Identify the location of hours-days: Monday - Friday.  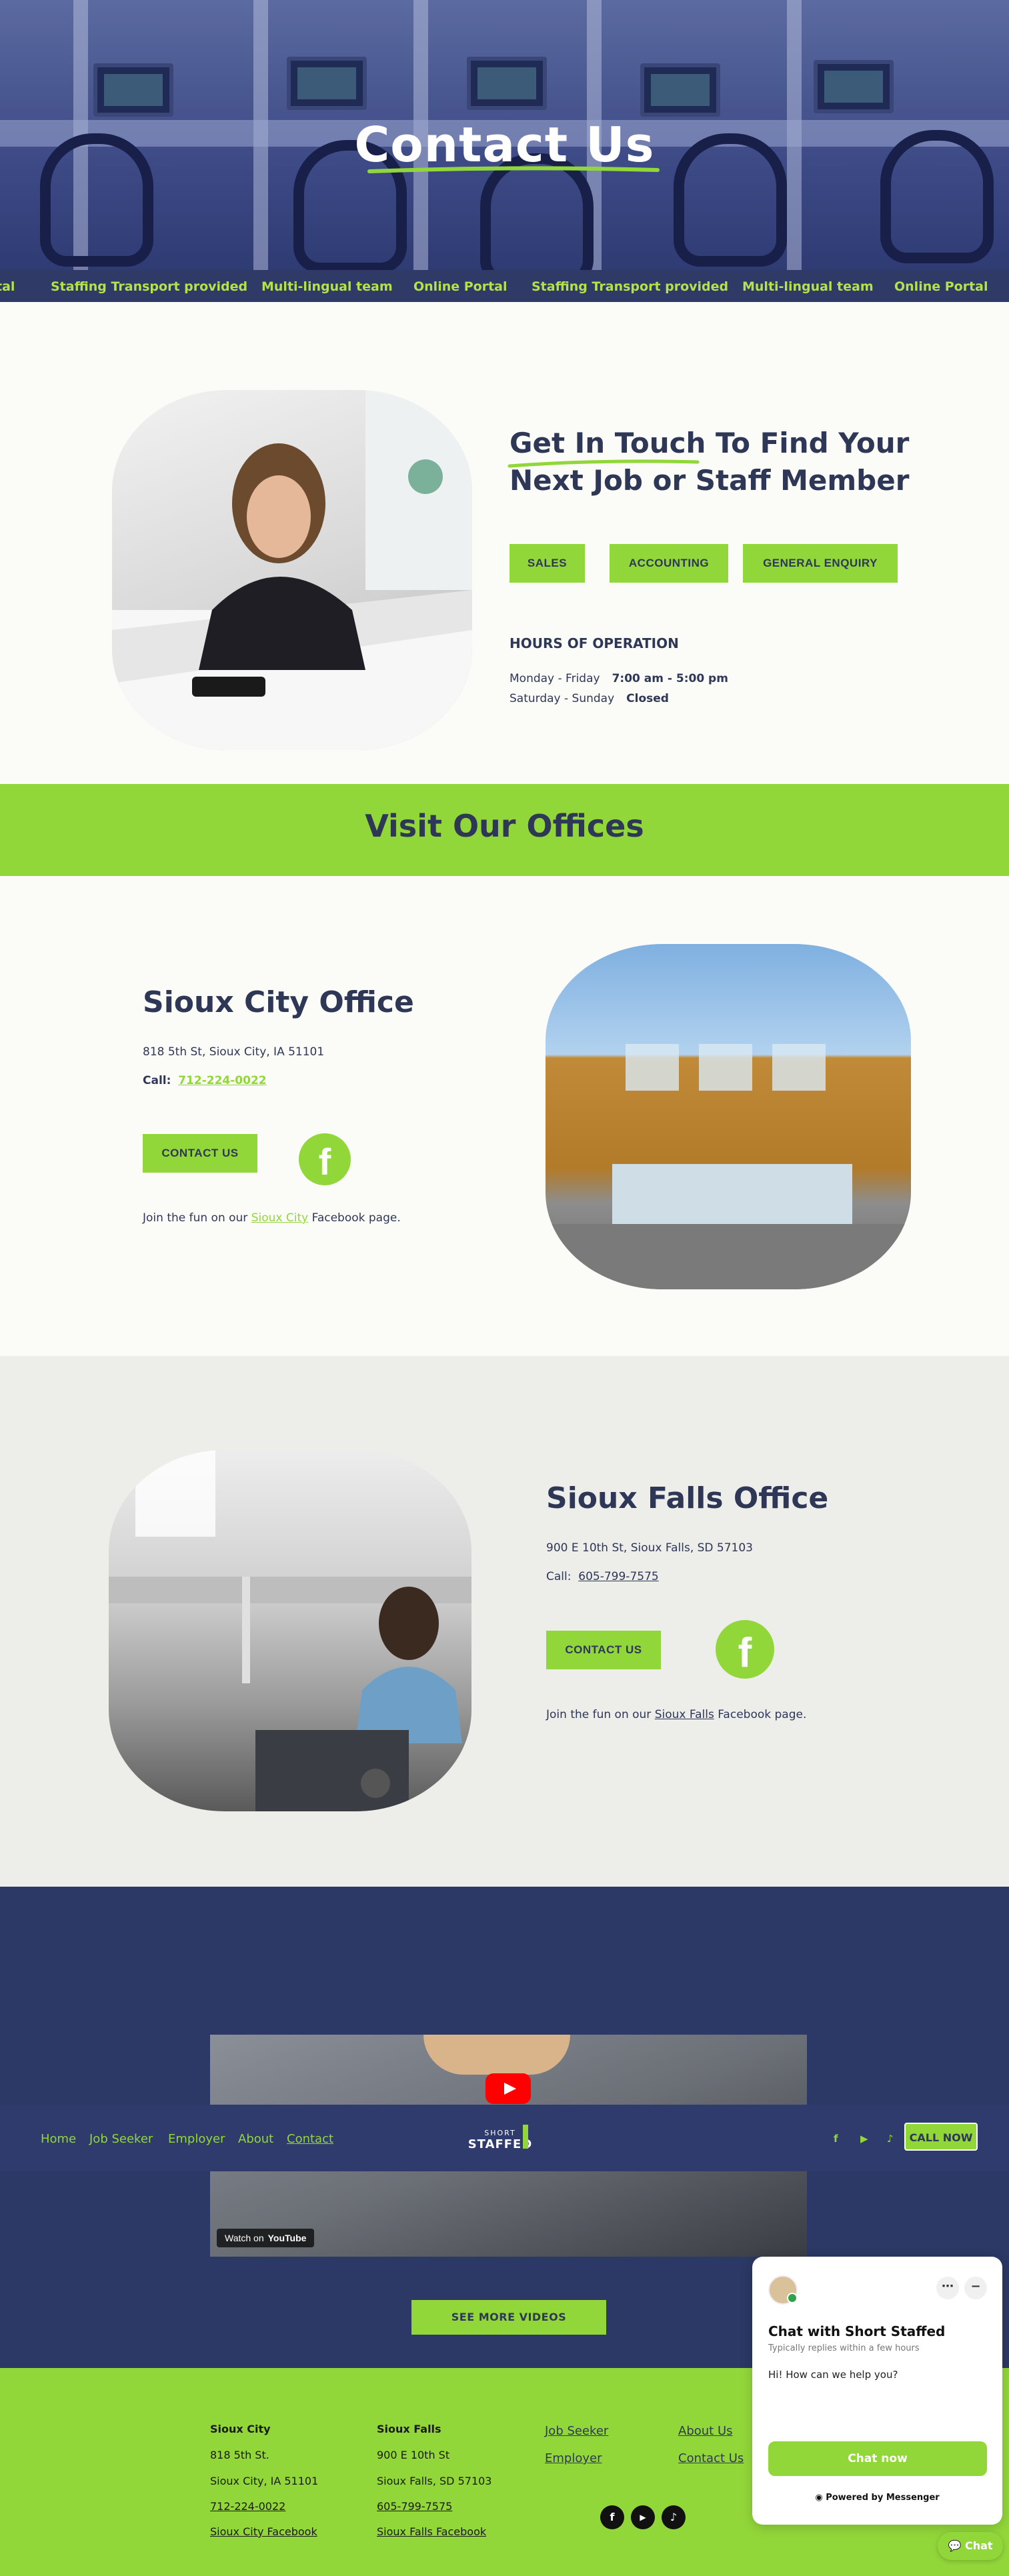
(555, 678).